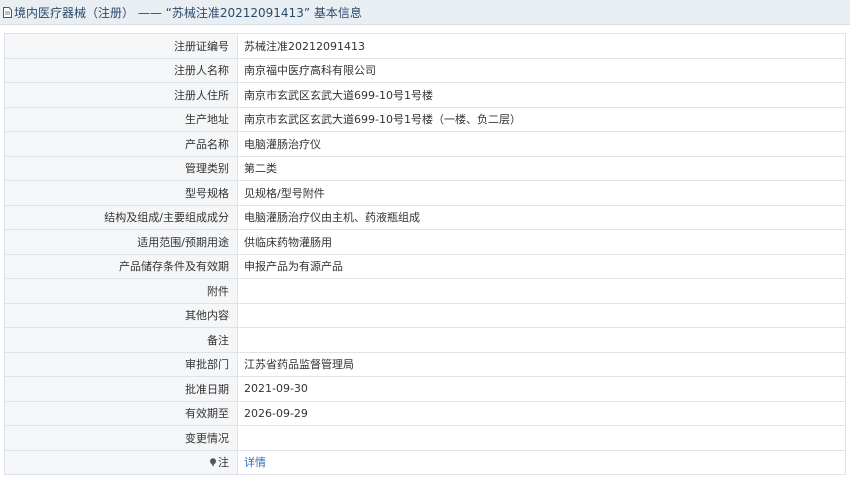 This screenshot has width=850, height=480. I want to click on table-row: 其他内容, so click(425, 315).